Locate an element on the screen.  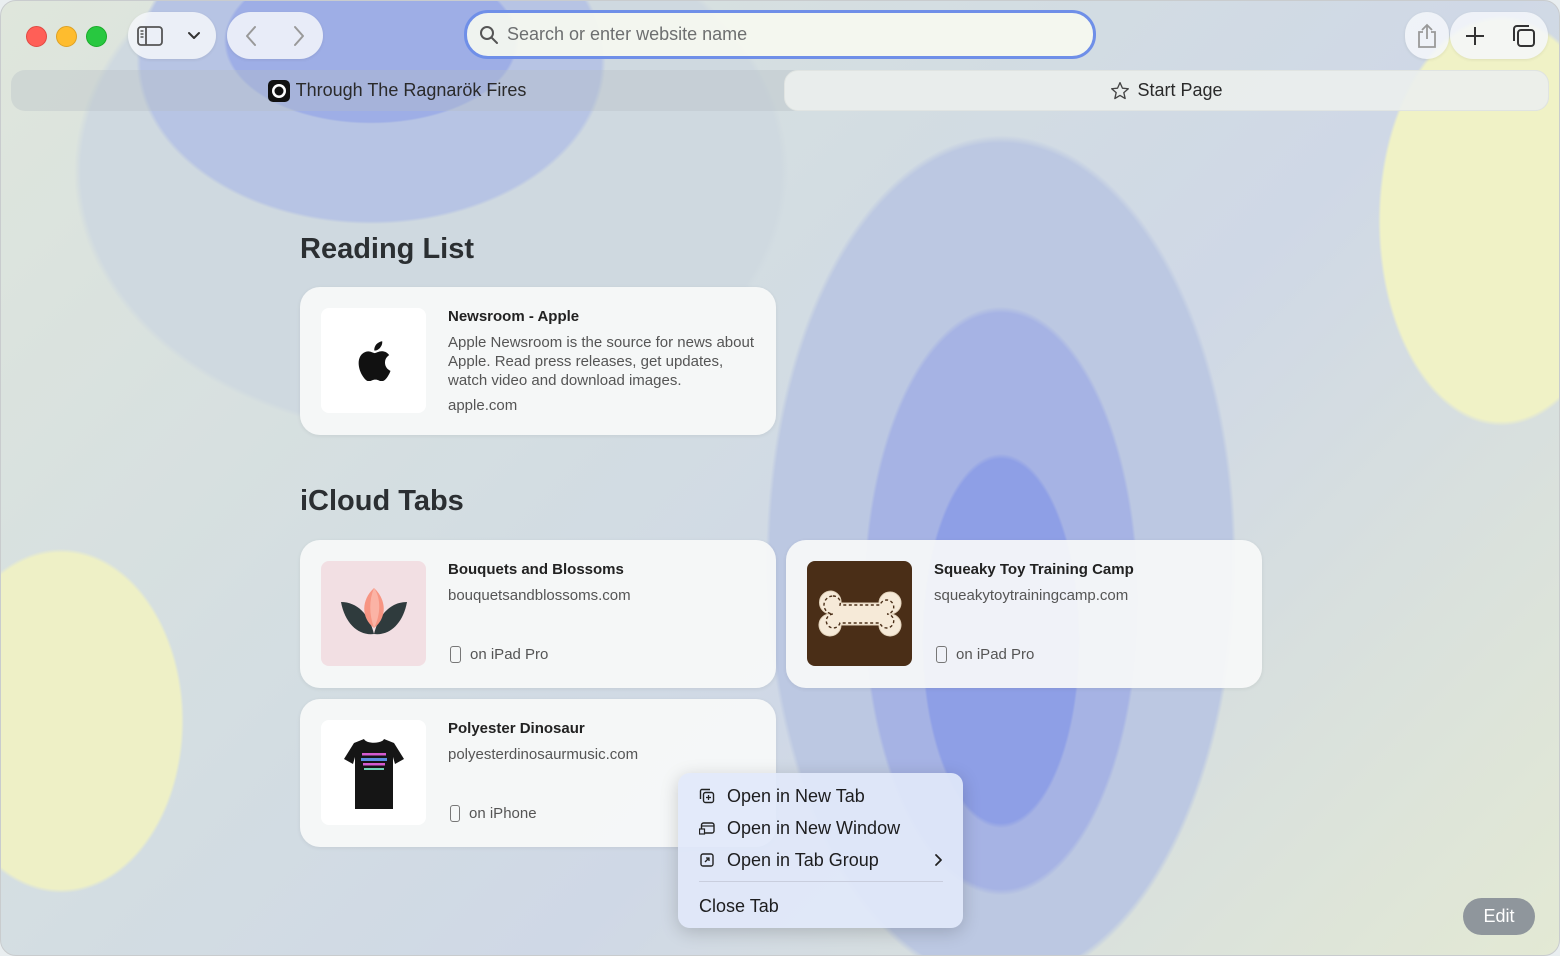
menu-item-close-tab: Close Tab is located at coordinates (739, 906).